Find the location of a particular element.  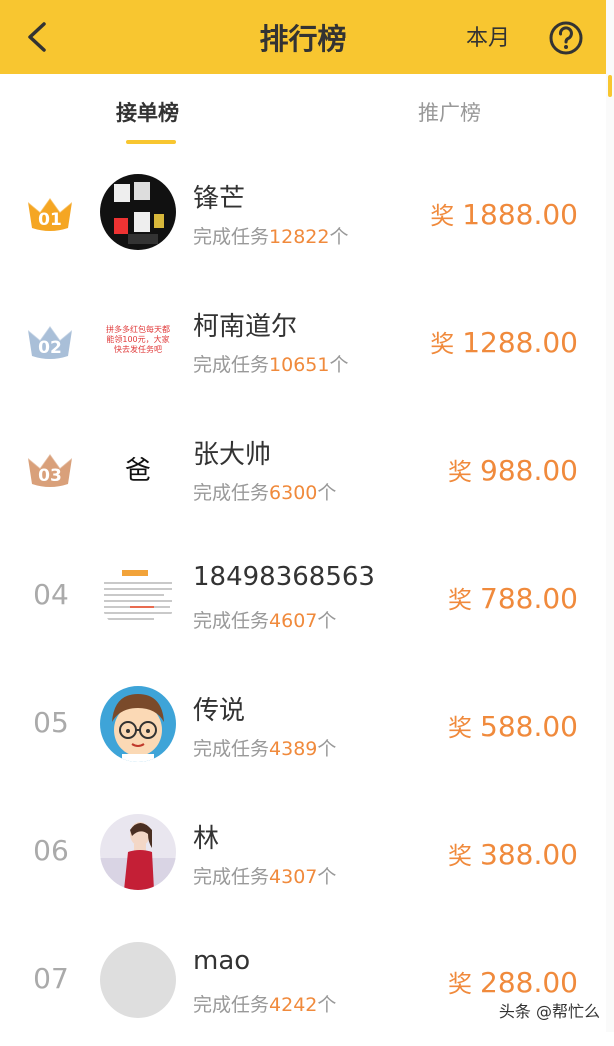

task-count-text: 完成任务12822个 is located at coordinates (270, 235).